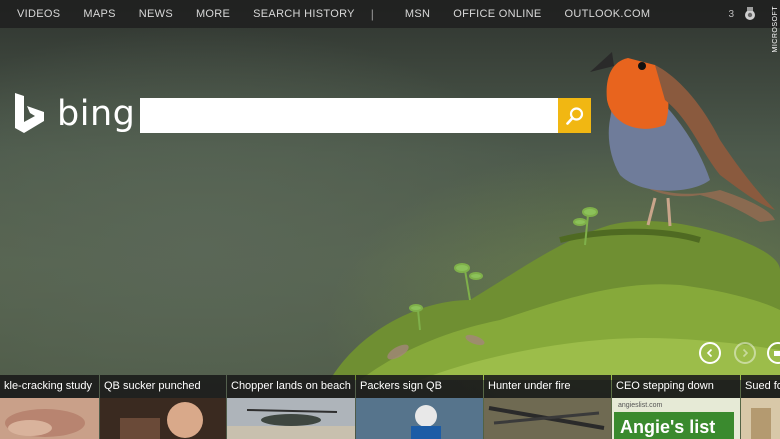  What do you see at coordinates (608, 14) in the screenshot?
I see `nav-outlook: OUTLOOK.COM` at bounding box center [608, 14].